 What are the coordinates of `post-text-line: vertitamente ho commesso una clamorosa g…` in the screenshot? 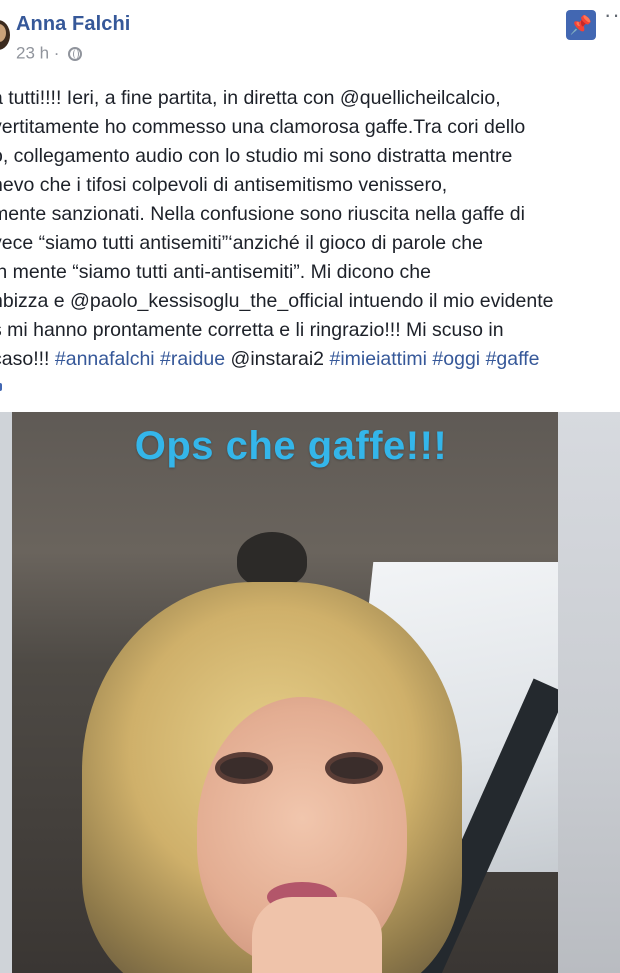 It's located at (263, 127).